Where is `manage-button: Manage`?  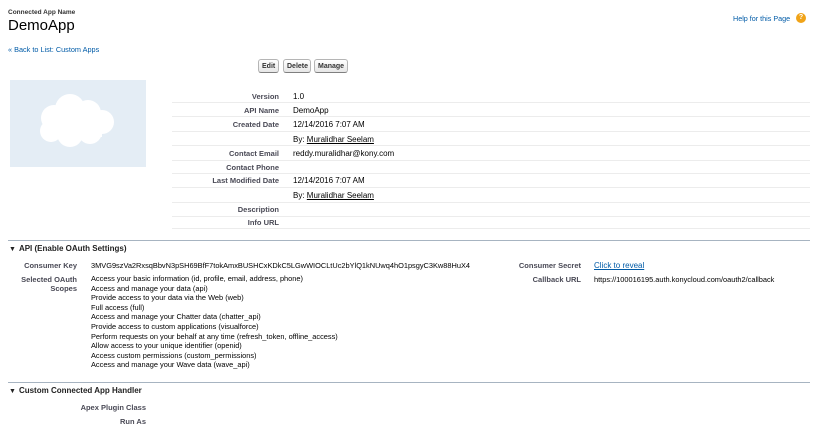
manage-button: Manage is located at coordinates (331, 66).